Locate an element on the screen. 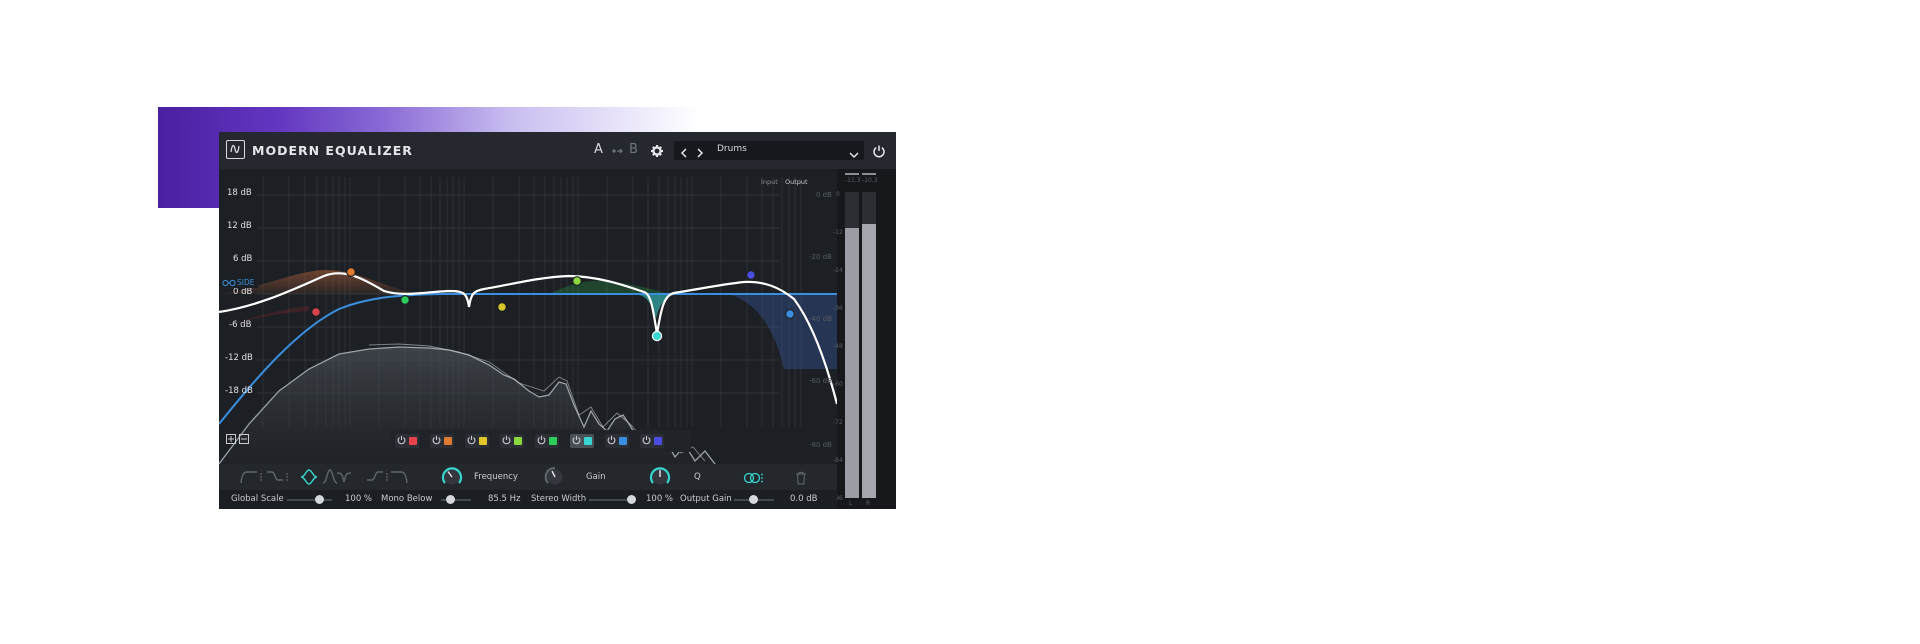 The width and height of the screenshot is (1920, 644). gain-label-18: 18 dB is located at coordinates (239, 193).